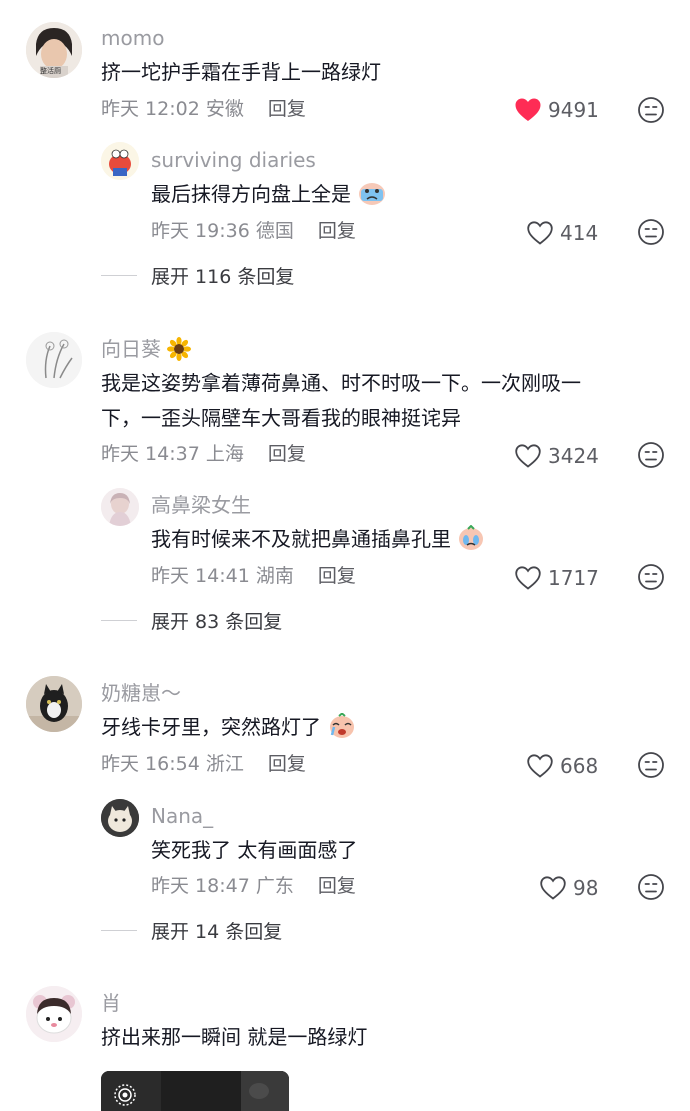  I want to click on comment-username: 向日葵, so click(131, 349).